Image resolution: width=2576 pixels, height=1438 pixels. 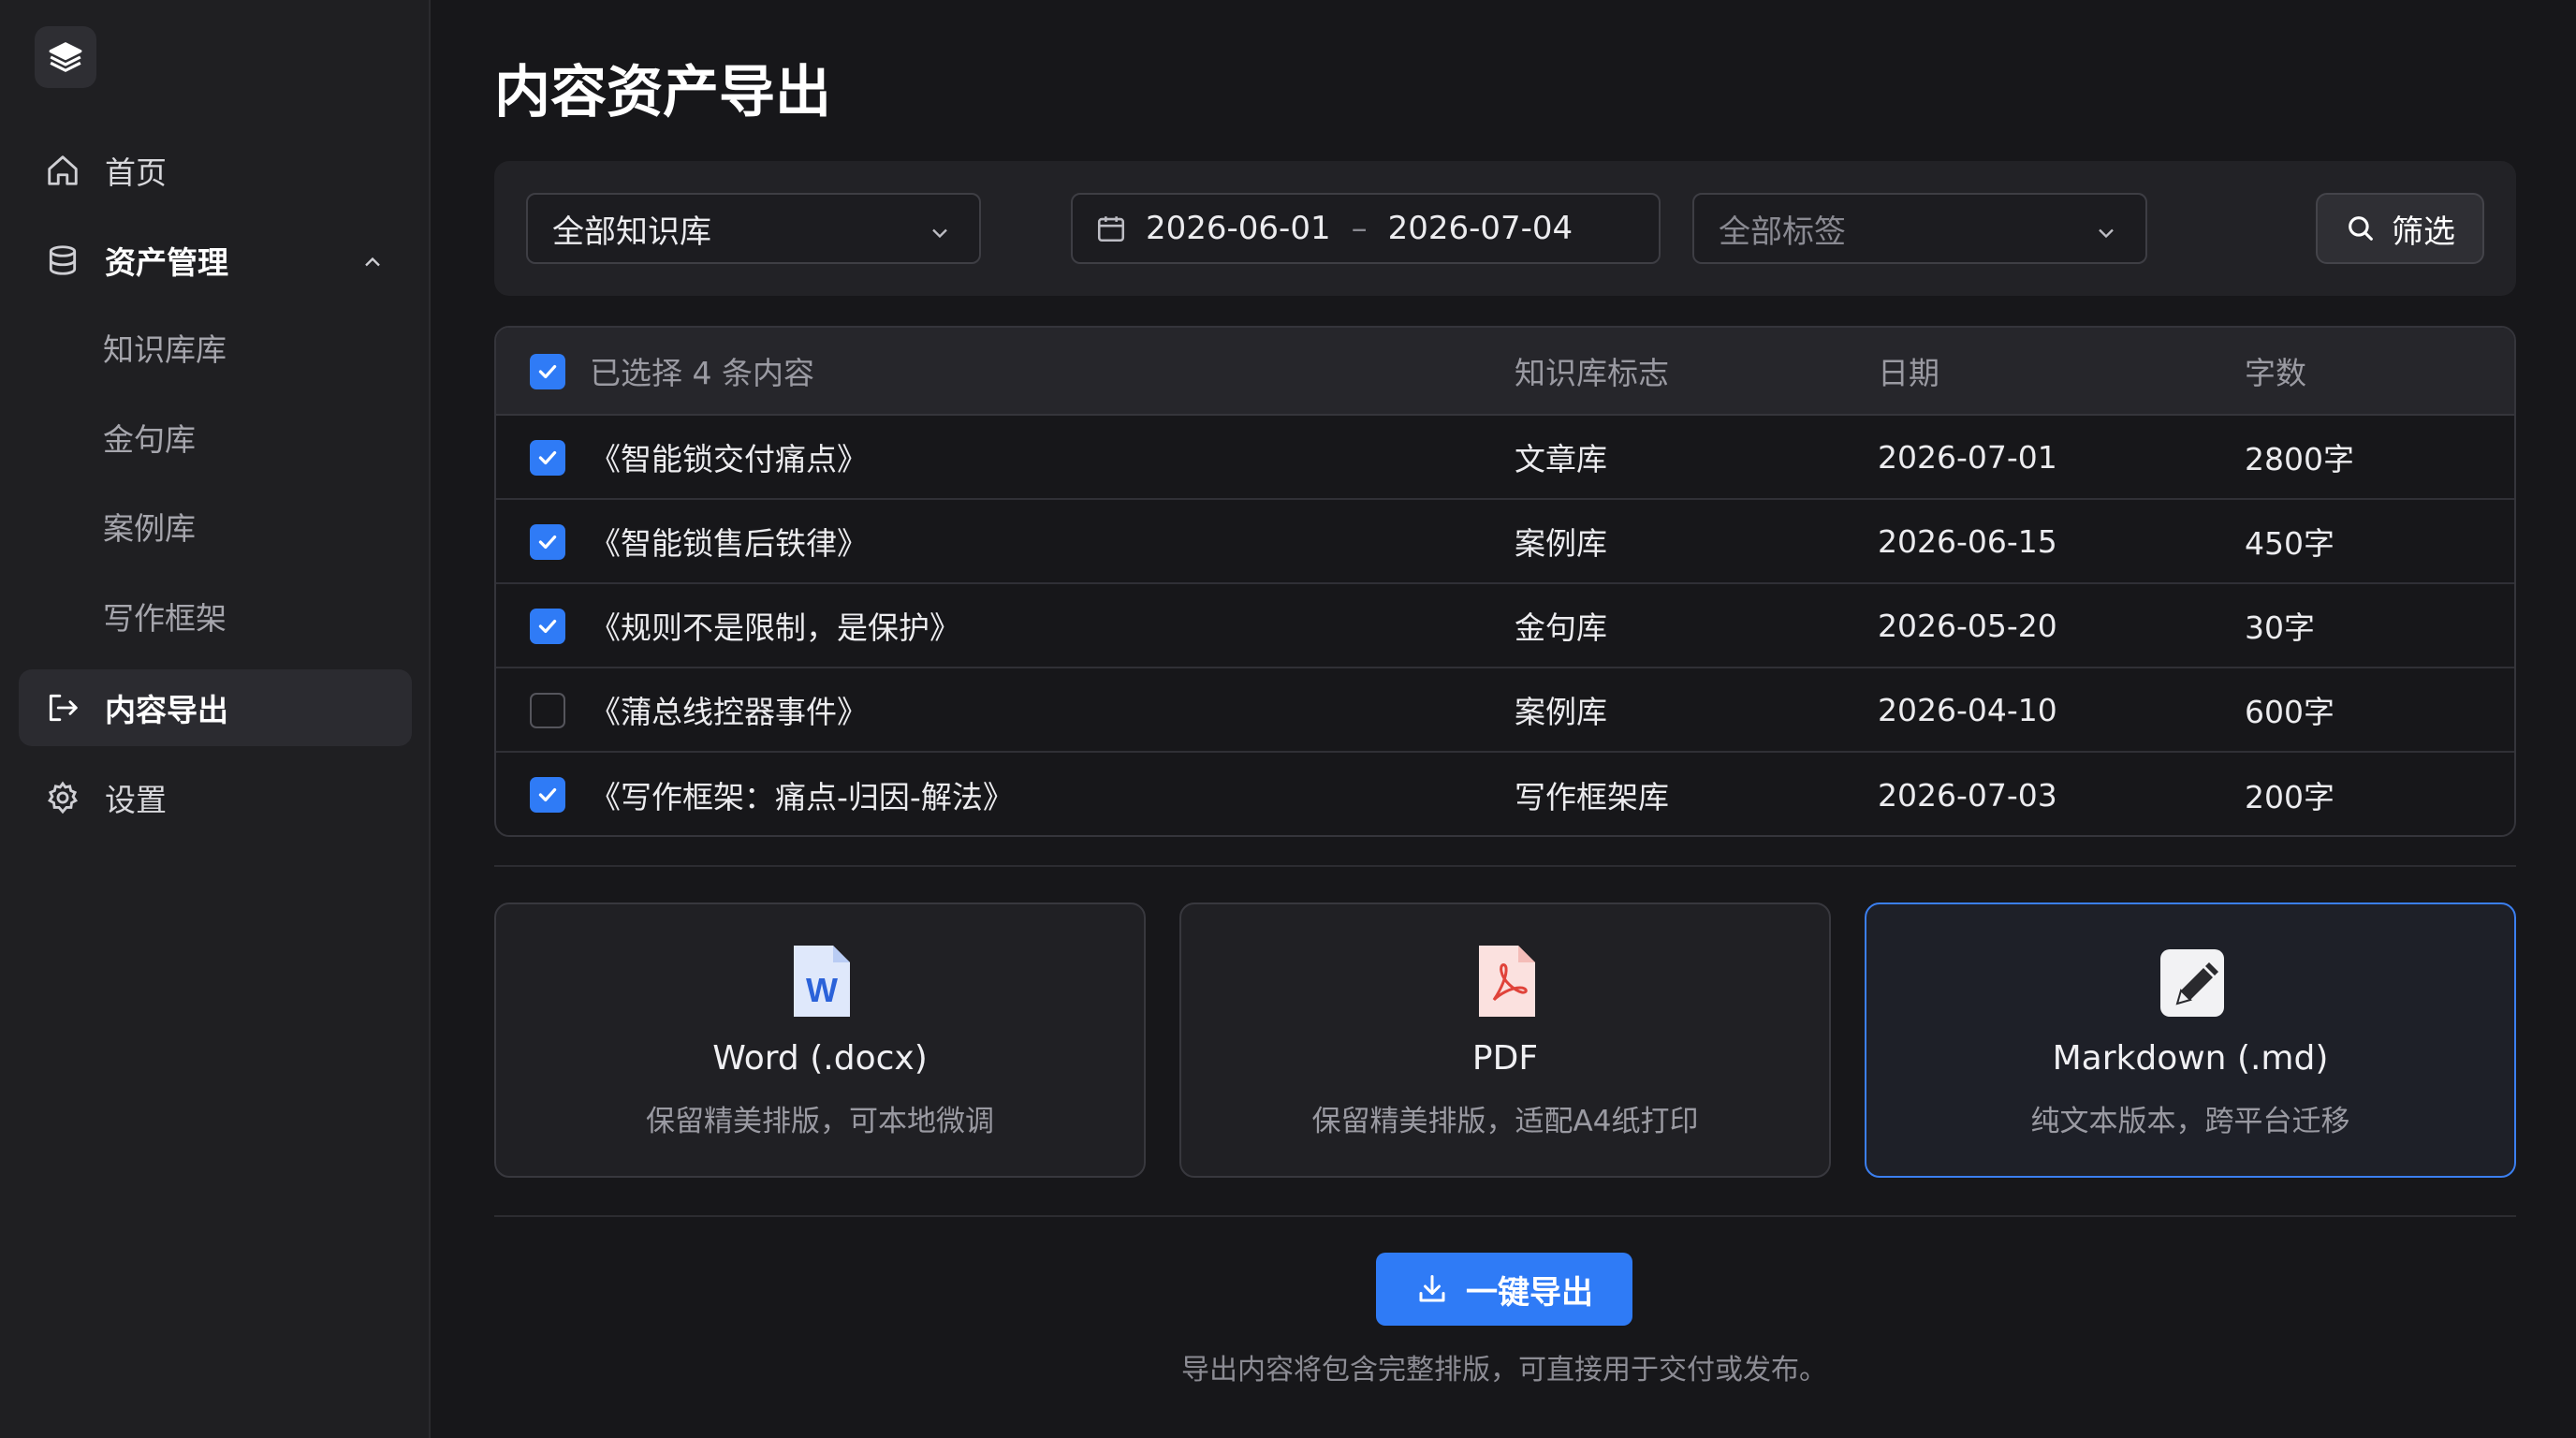 I want to click on table-row: 《规则不是限制，是保护》 金句库 2026-05-20 30字, so click(x=1505, y=626).